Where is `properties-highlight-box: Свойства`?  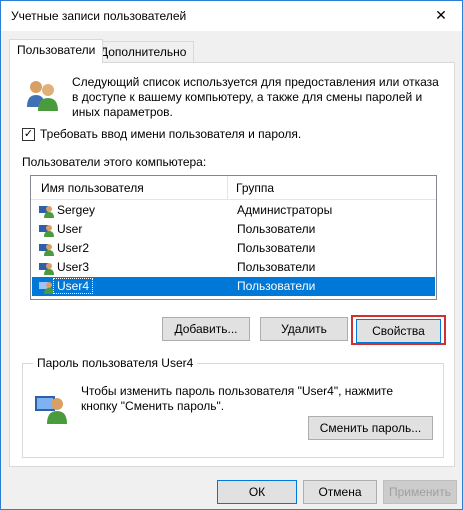 properties-highlight-box: Свойства is located at coordinates (398, 330).